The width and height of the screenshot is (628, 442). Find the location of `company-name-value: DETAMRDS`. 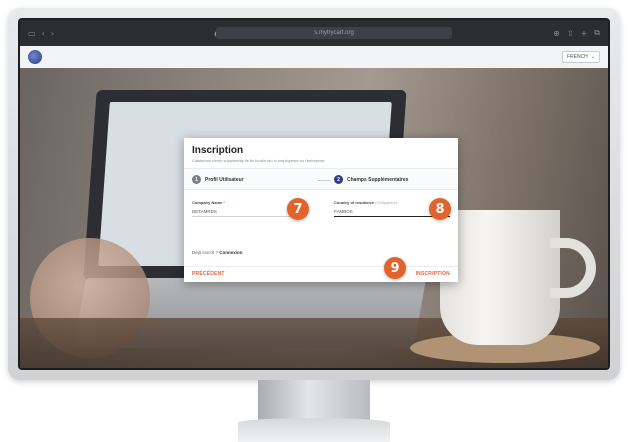

company-name-value: DETAMRDS is located at coordinates (204, 211).